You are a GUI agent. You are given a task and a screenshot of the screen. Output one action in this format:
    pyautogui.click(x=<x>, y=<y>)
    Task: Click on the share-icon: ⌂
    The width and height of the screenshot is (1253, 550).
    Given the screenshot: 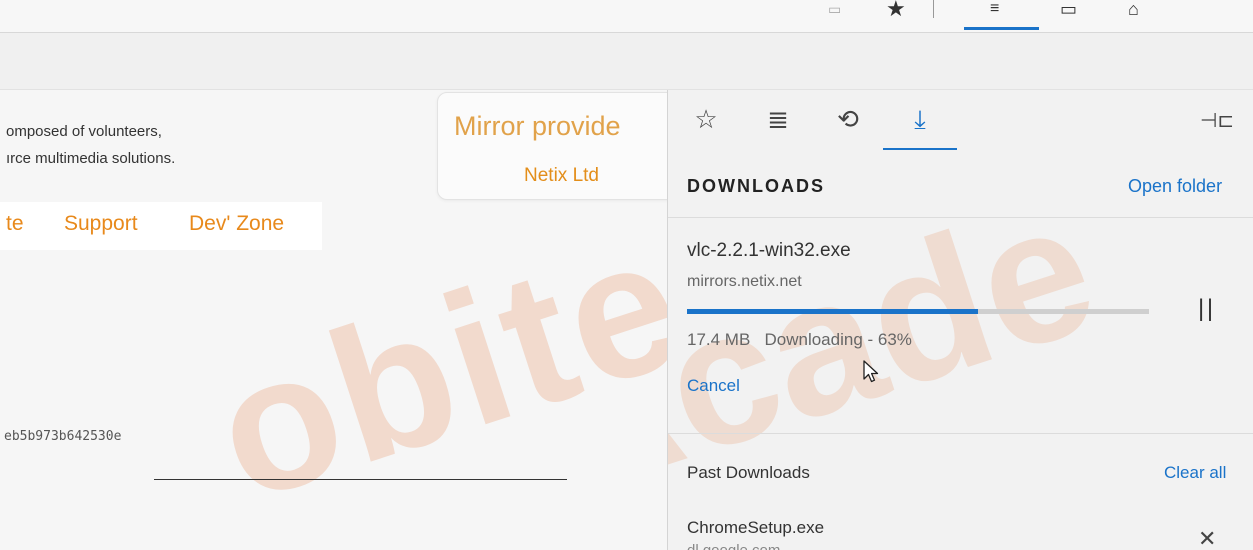 What is the action you would take?
    pyautogui.click(x=1133, y=11)
    